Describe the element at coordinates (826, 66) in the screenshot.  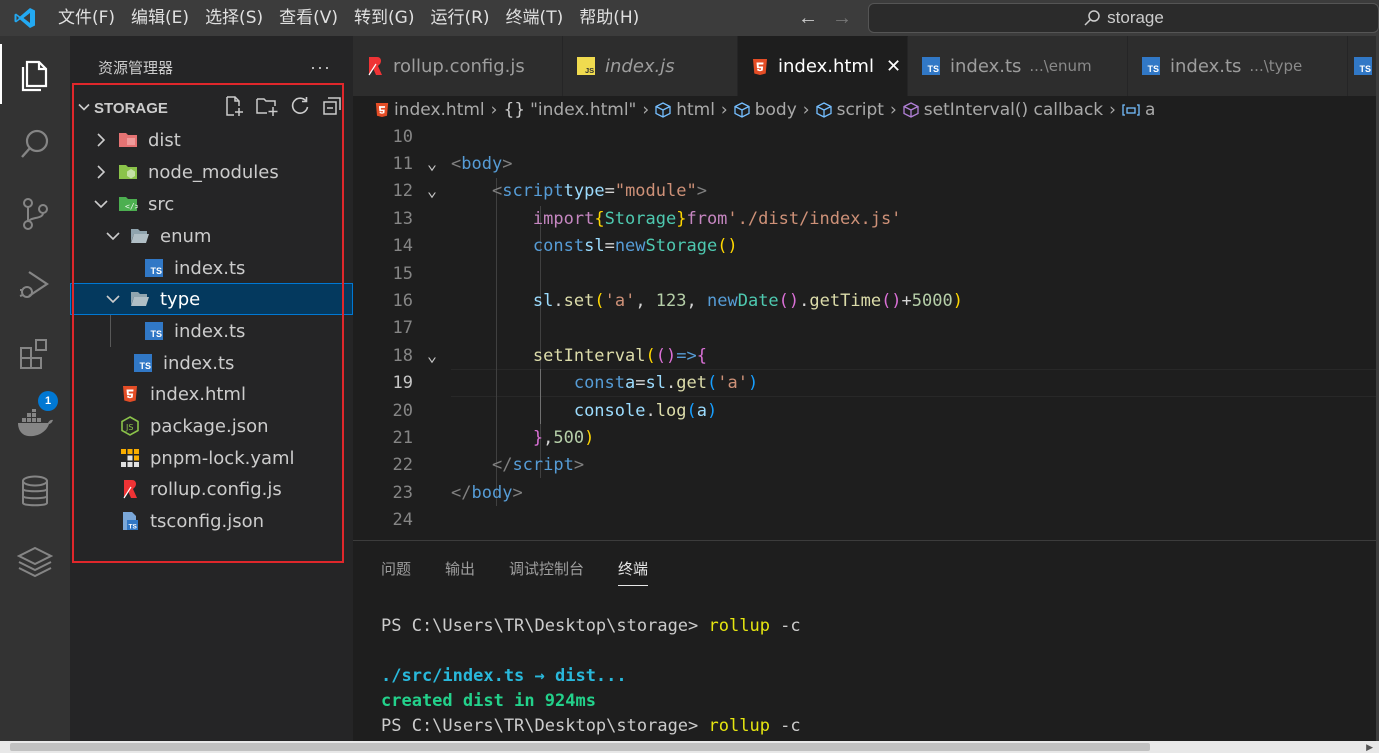
I see `tab-label: index.html` at that location.